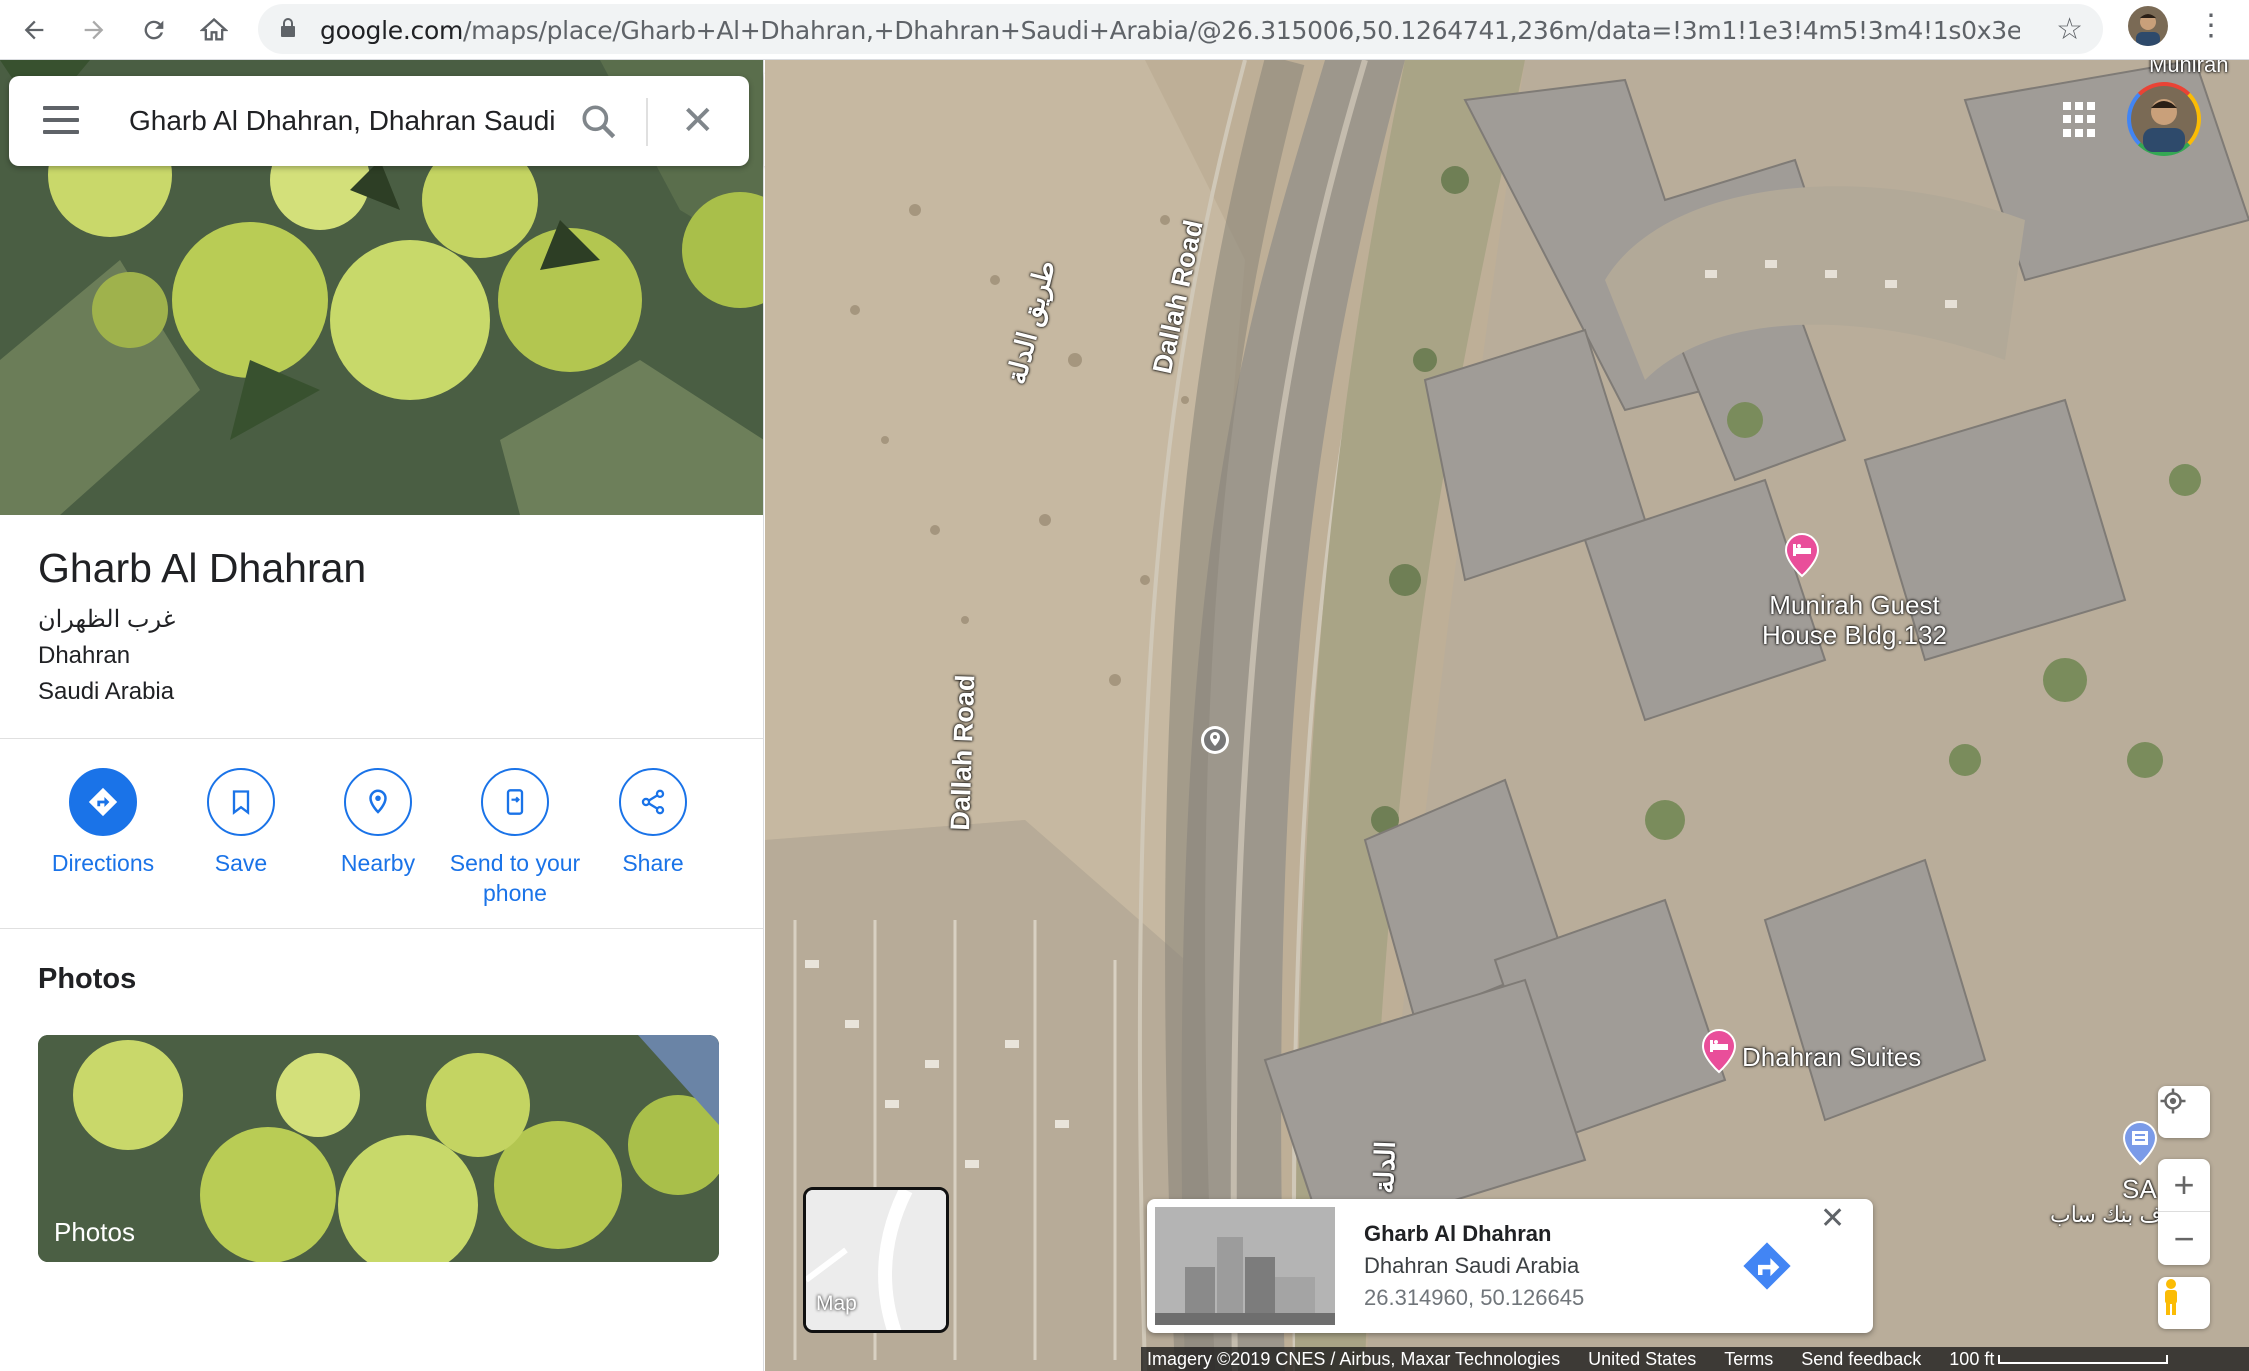 This screenshot has width=2249, height=1371. Describe the element at coordinates (1245, 1266) in the screenshot. I see `place-thumbnail` at that location.